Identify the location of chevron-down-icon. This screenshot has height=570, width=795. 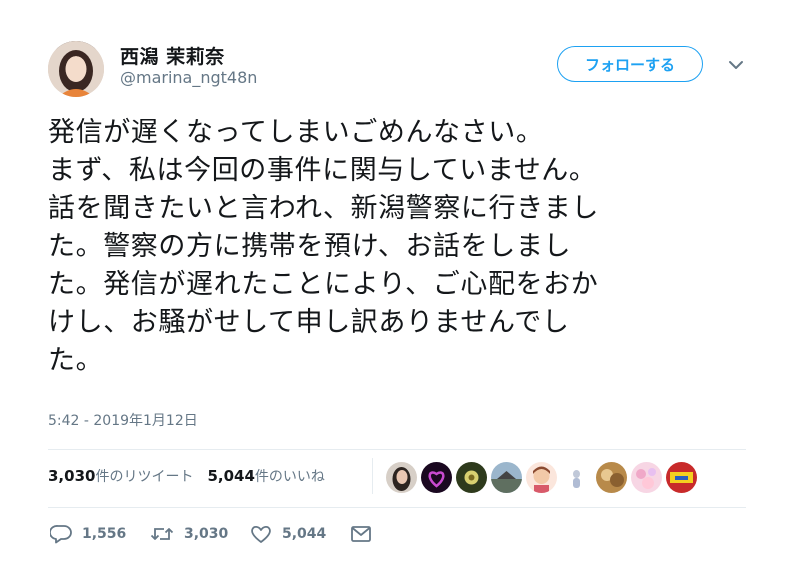
(736, 64).